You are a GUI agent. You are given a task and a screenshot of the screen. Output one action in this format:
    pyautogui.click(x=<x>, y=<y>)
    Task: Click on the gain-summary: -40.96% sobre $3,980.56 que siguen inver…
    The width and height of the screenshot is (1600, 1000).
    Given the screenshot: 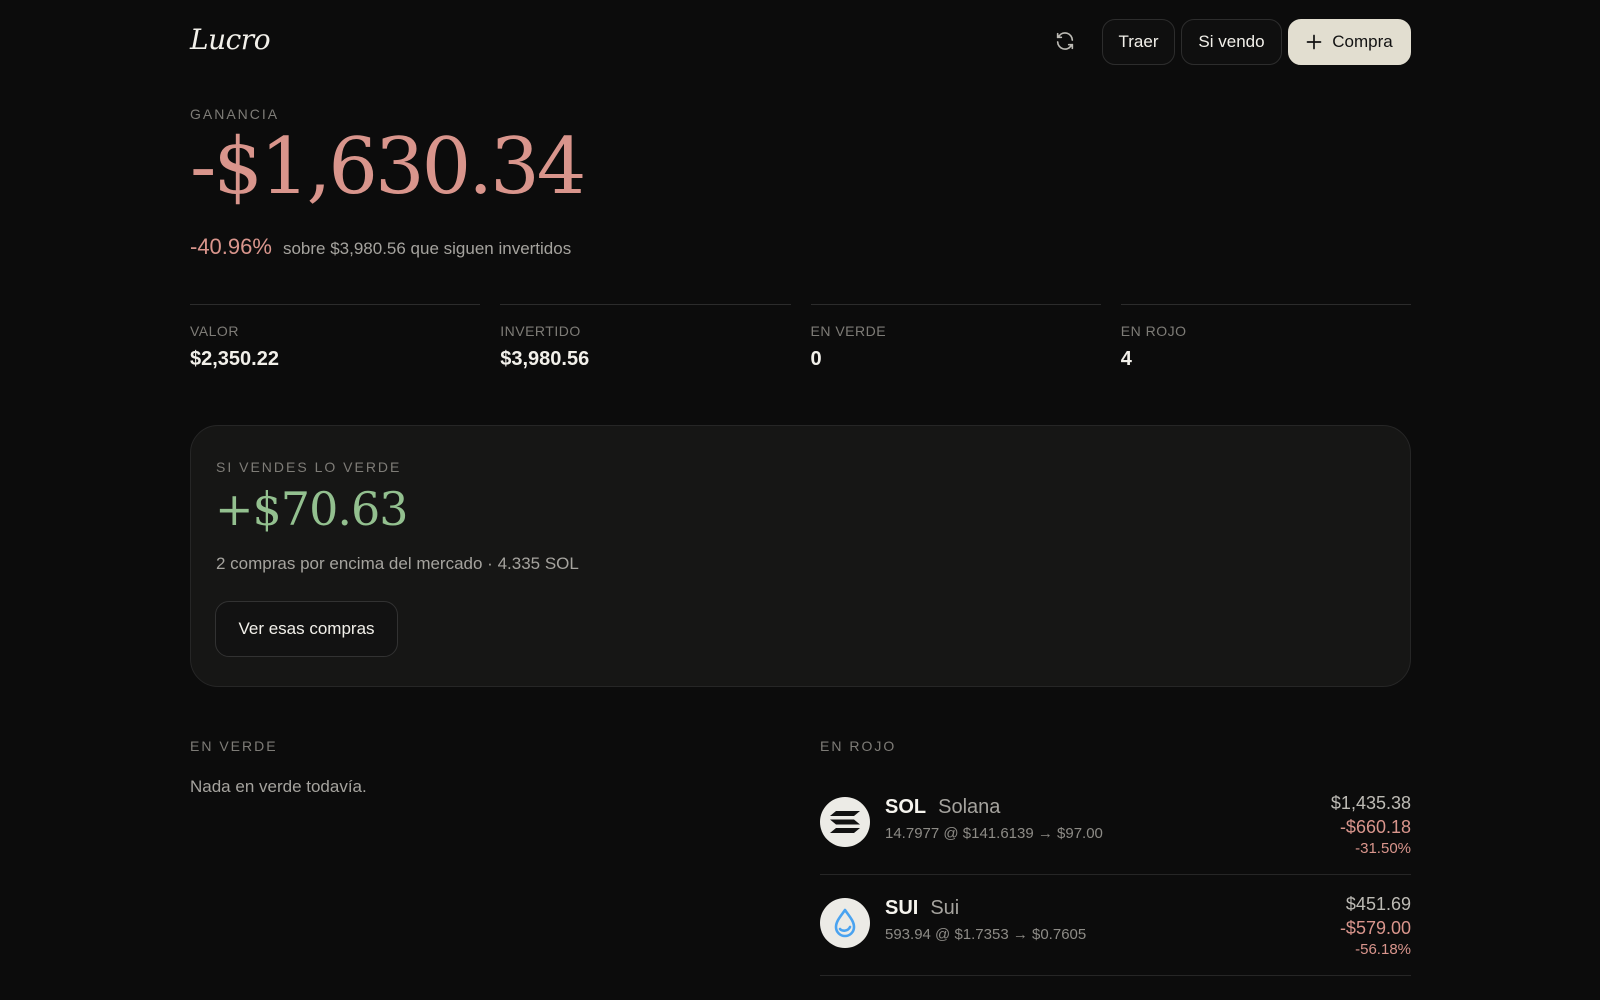 What is the action you would take?
    pyautogui.click(x=380, y=247)
    